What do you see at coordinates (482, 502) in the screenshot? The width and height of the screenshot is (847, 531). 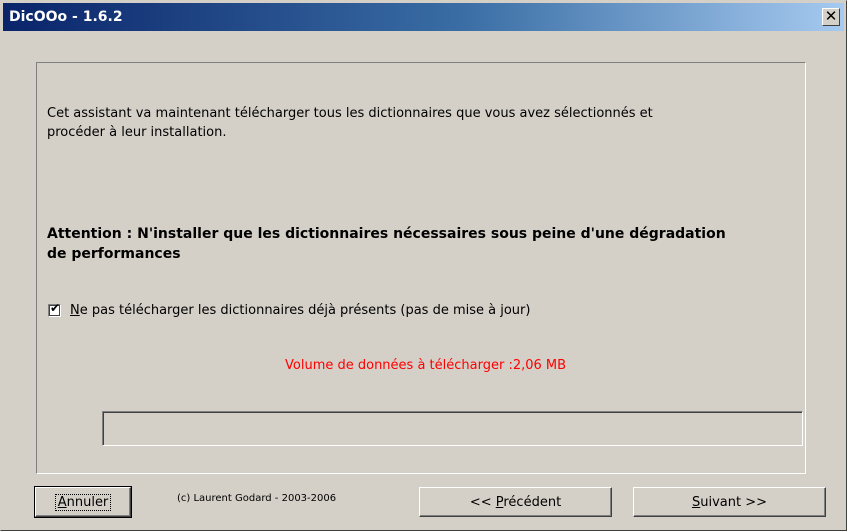 I see `previous-prefix: <<` at bounding box center [482, 502].